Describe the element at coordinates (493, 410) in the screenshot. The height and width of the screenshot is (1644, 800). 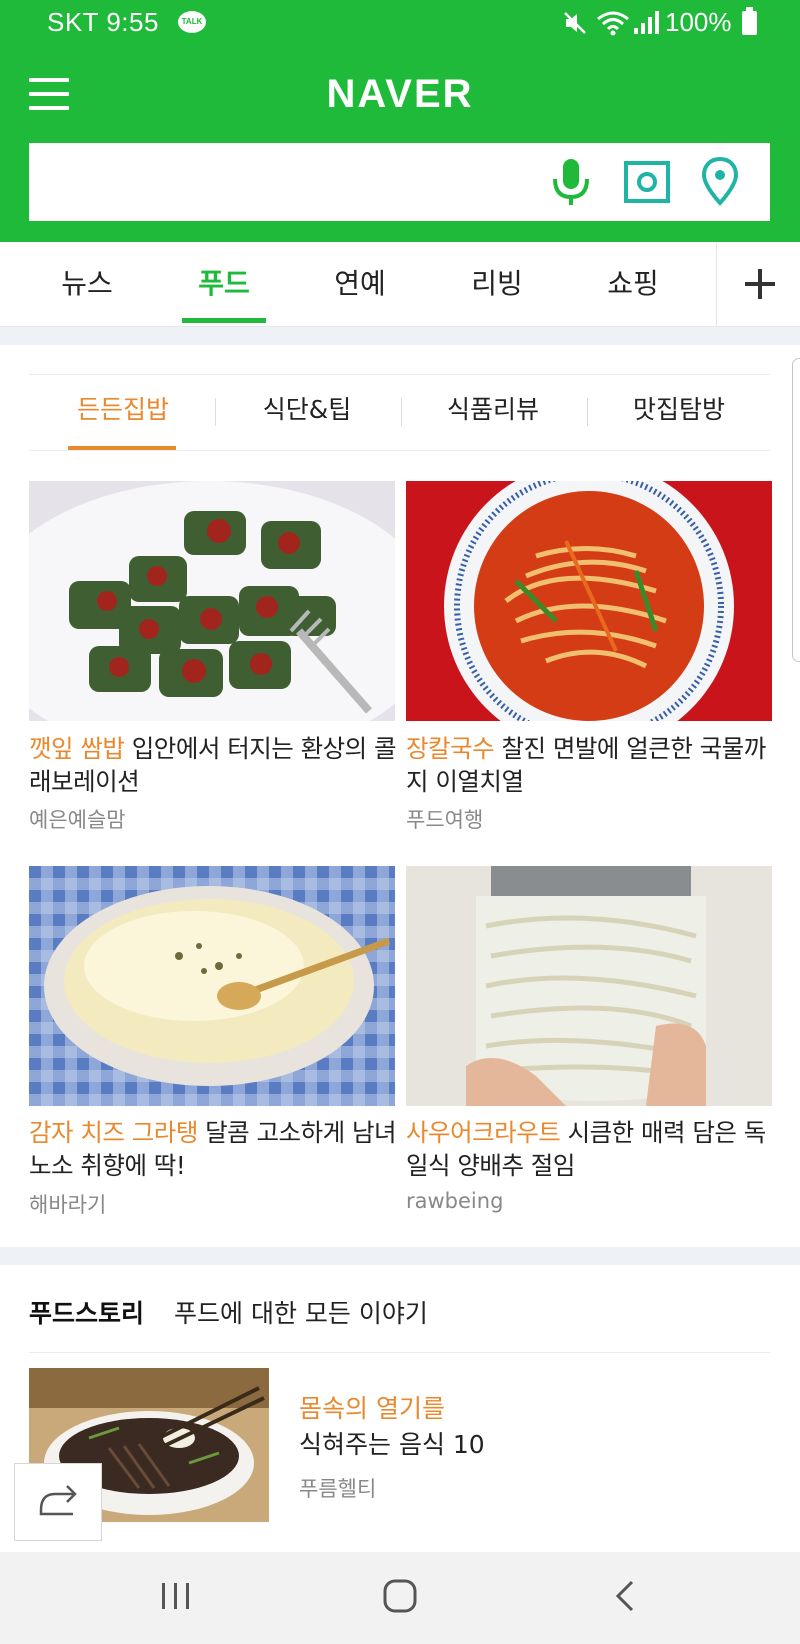
I see `subtab-food-review: 식품리뷰` at that location.